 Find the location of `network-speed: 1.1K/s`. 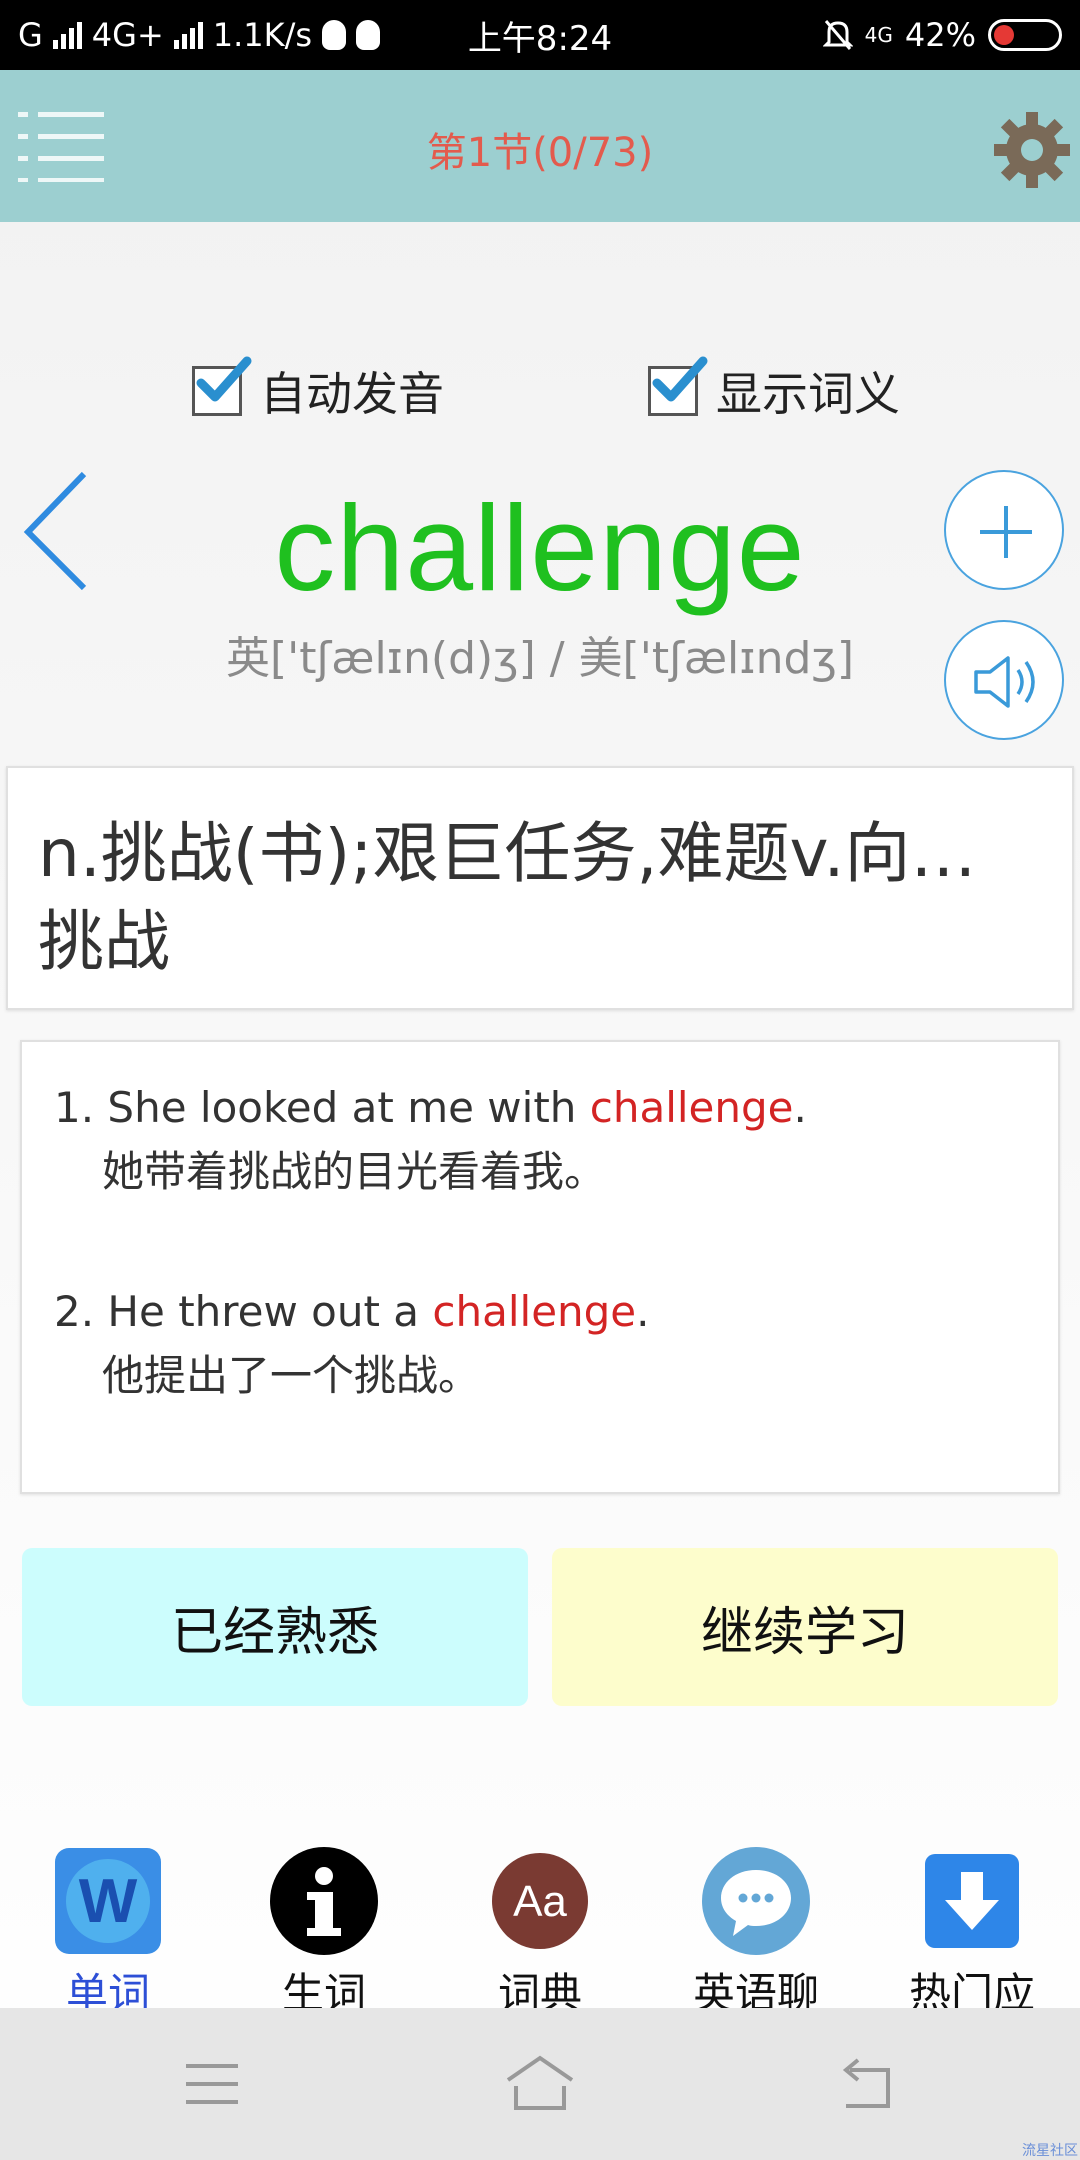

network-speed: 1.1K/s is located at coordinates (262, 35).